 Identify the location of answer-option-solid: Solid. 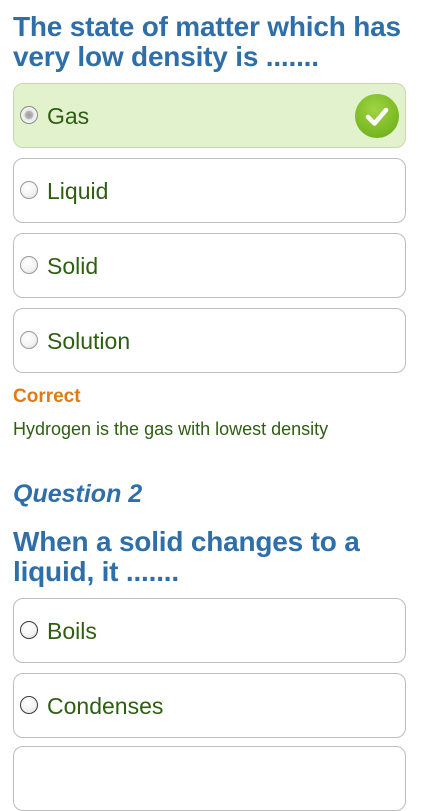
(209, 265).